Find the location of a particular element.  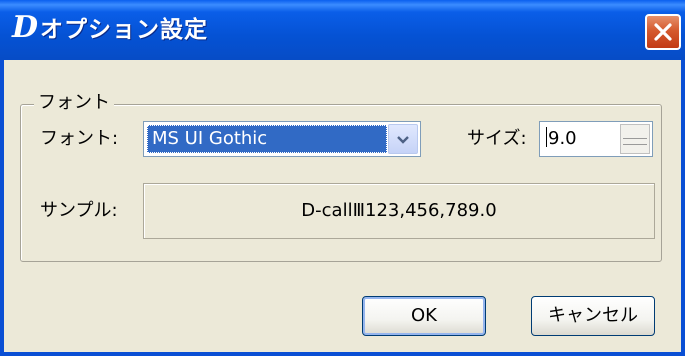

stepper-up-divider is located at coordinates (635, 138).